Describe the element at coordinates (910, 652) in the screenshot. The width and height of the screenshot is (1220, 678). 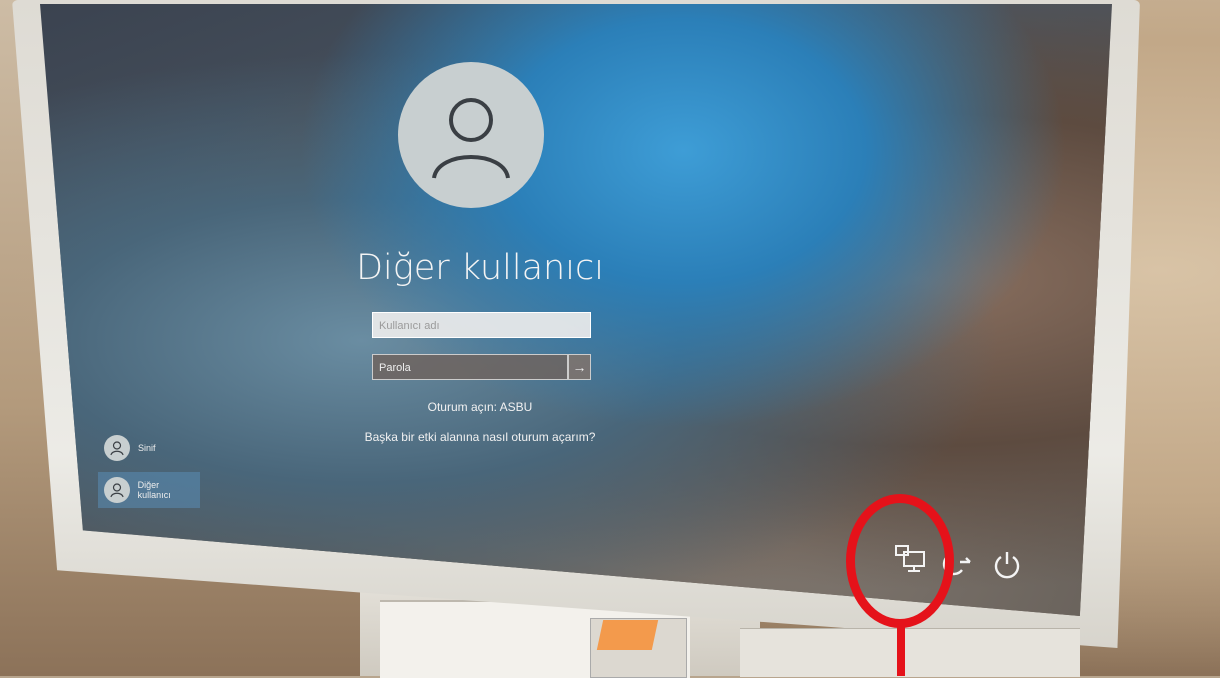
I see `monitor-bottom-panel` at that location.